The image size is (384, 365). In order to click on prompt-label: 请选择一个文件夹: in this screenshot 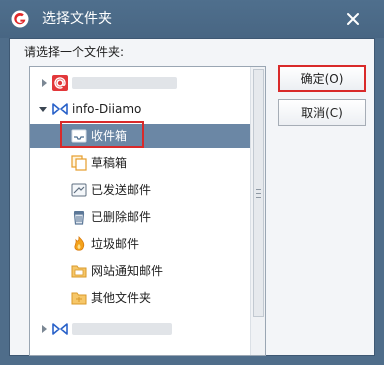, I will do `click(74, 52)`.